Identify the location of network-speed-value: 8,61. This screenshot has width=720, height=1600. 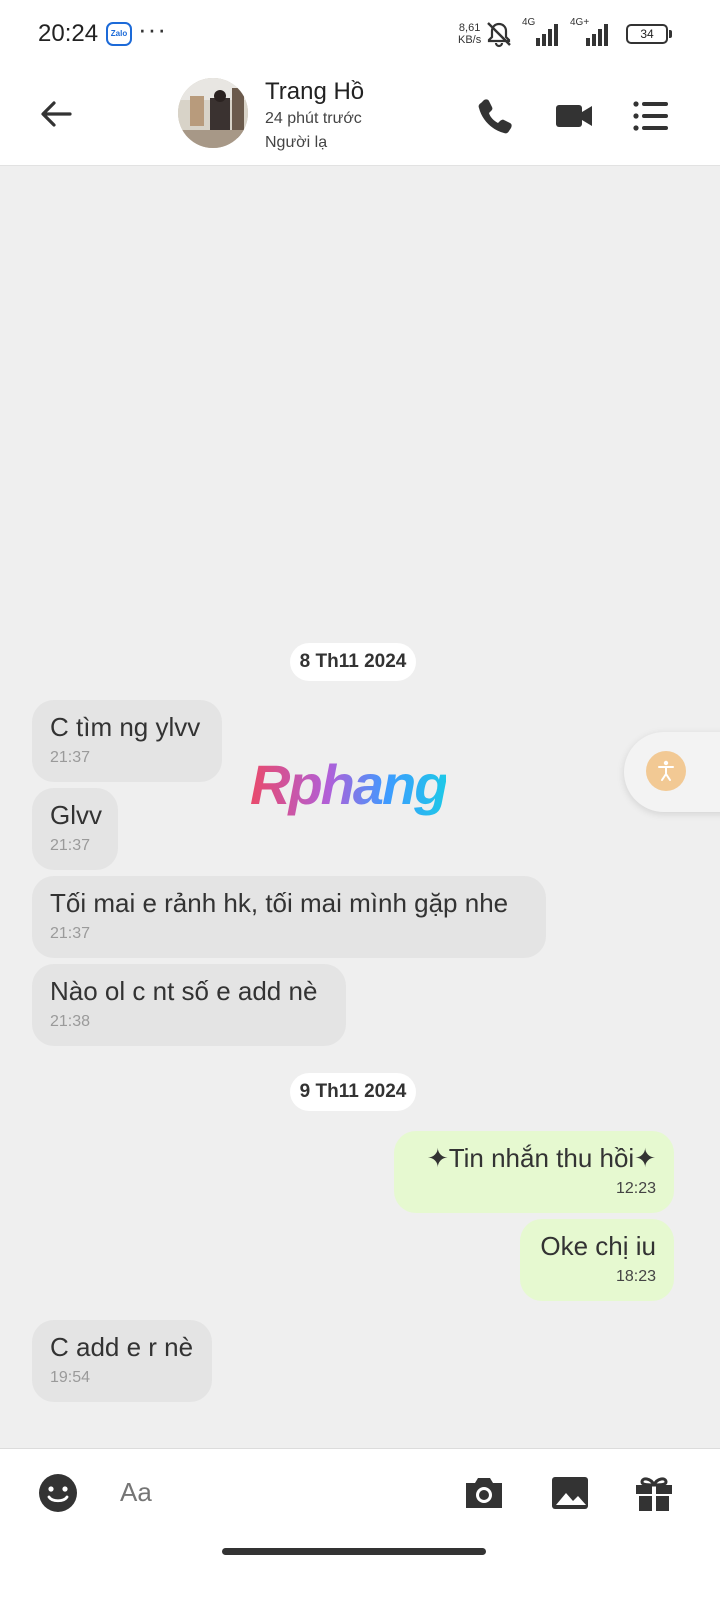
(469, 28).